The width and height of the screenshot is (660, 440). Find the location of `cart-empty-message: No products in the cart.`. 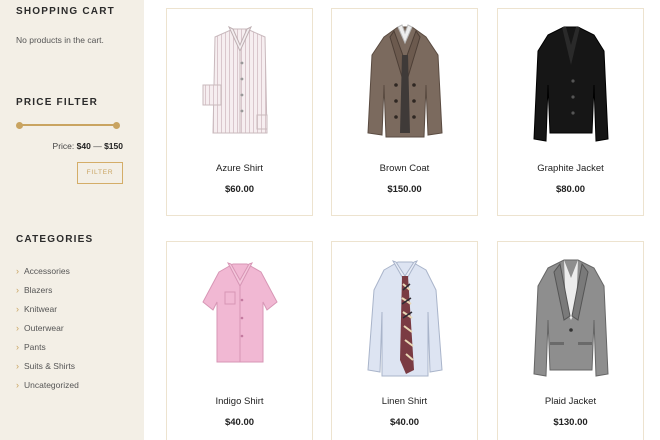

cart-empty-message: No products in the cart. is located at coordinates (60, 40).